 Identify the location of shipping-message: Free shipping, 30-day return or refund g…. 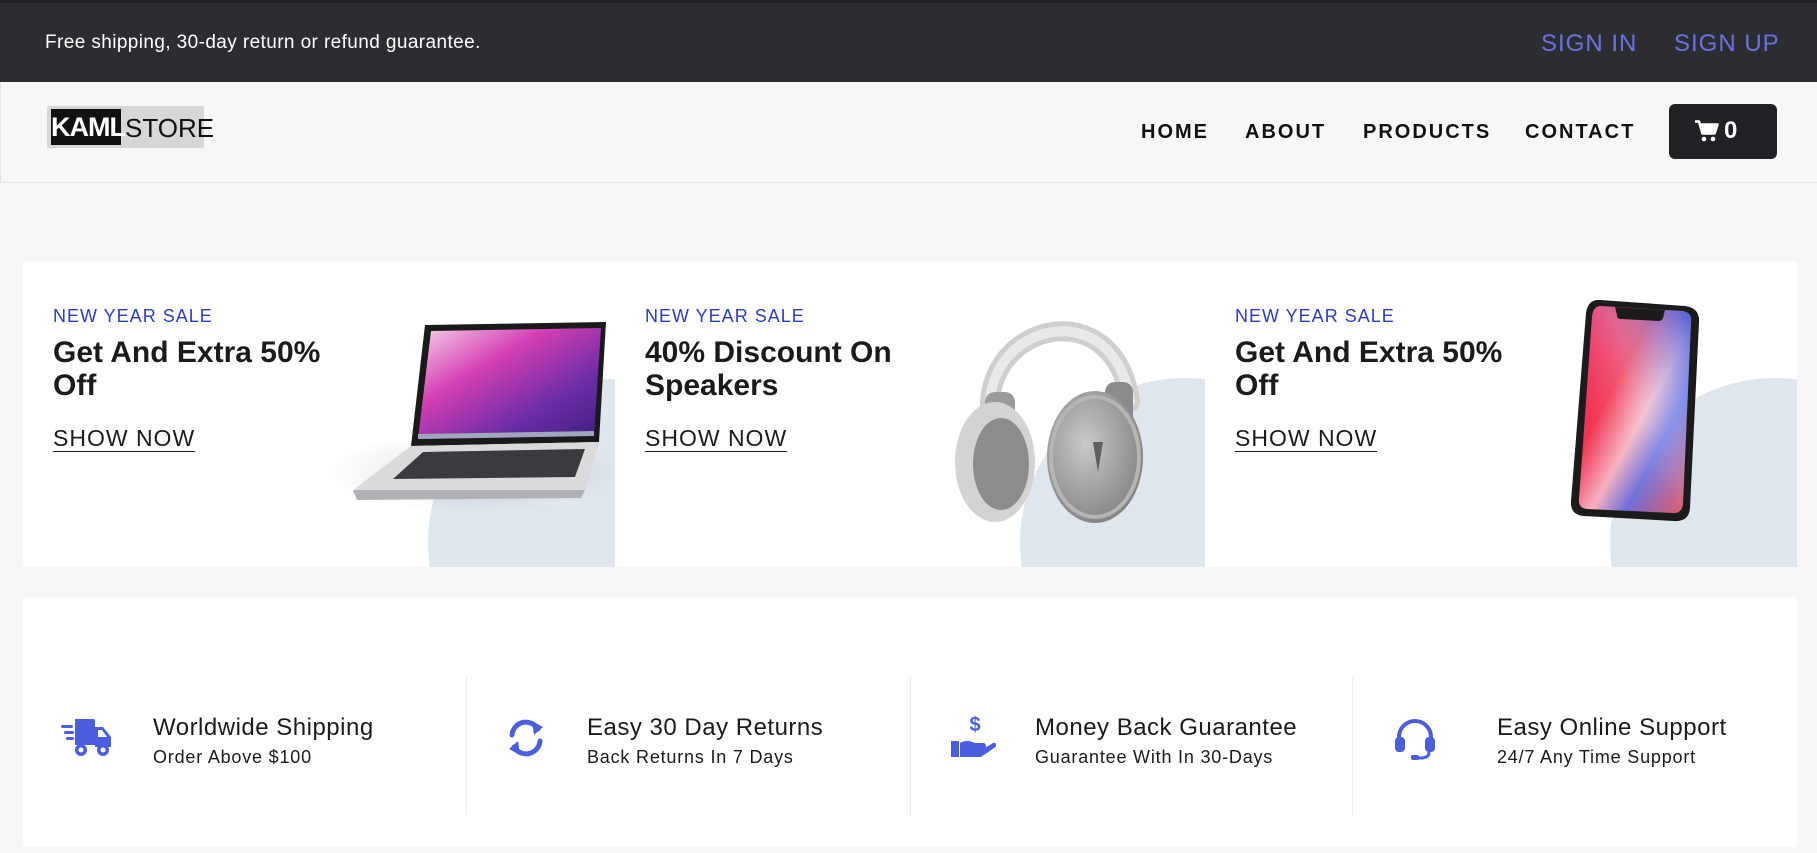
(263, 42).